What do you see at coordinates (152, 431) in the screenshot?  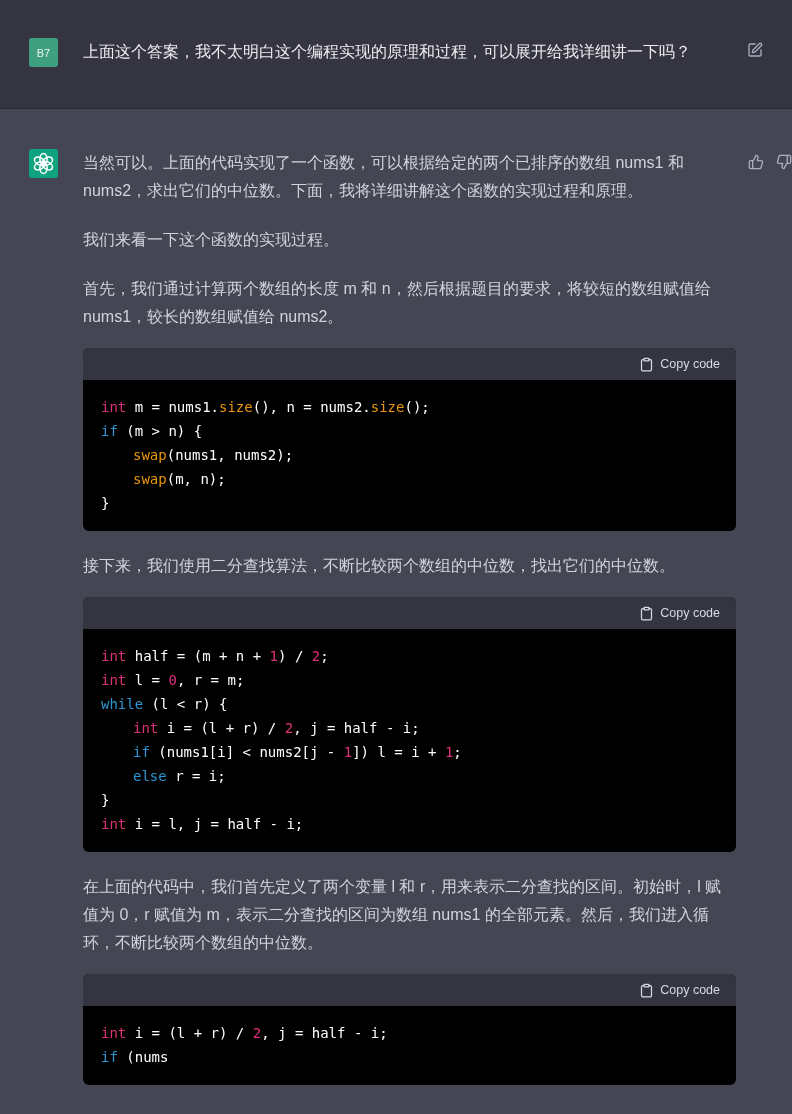 I see `code-line: if (m > n) {` at bounding box center [152, 431].